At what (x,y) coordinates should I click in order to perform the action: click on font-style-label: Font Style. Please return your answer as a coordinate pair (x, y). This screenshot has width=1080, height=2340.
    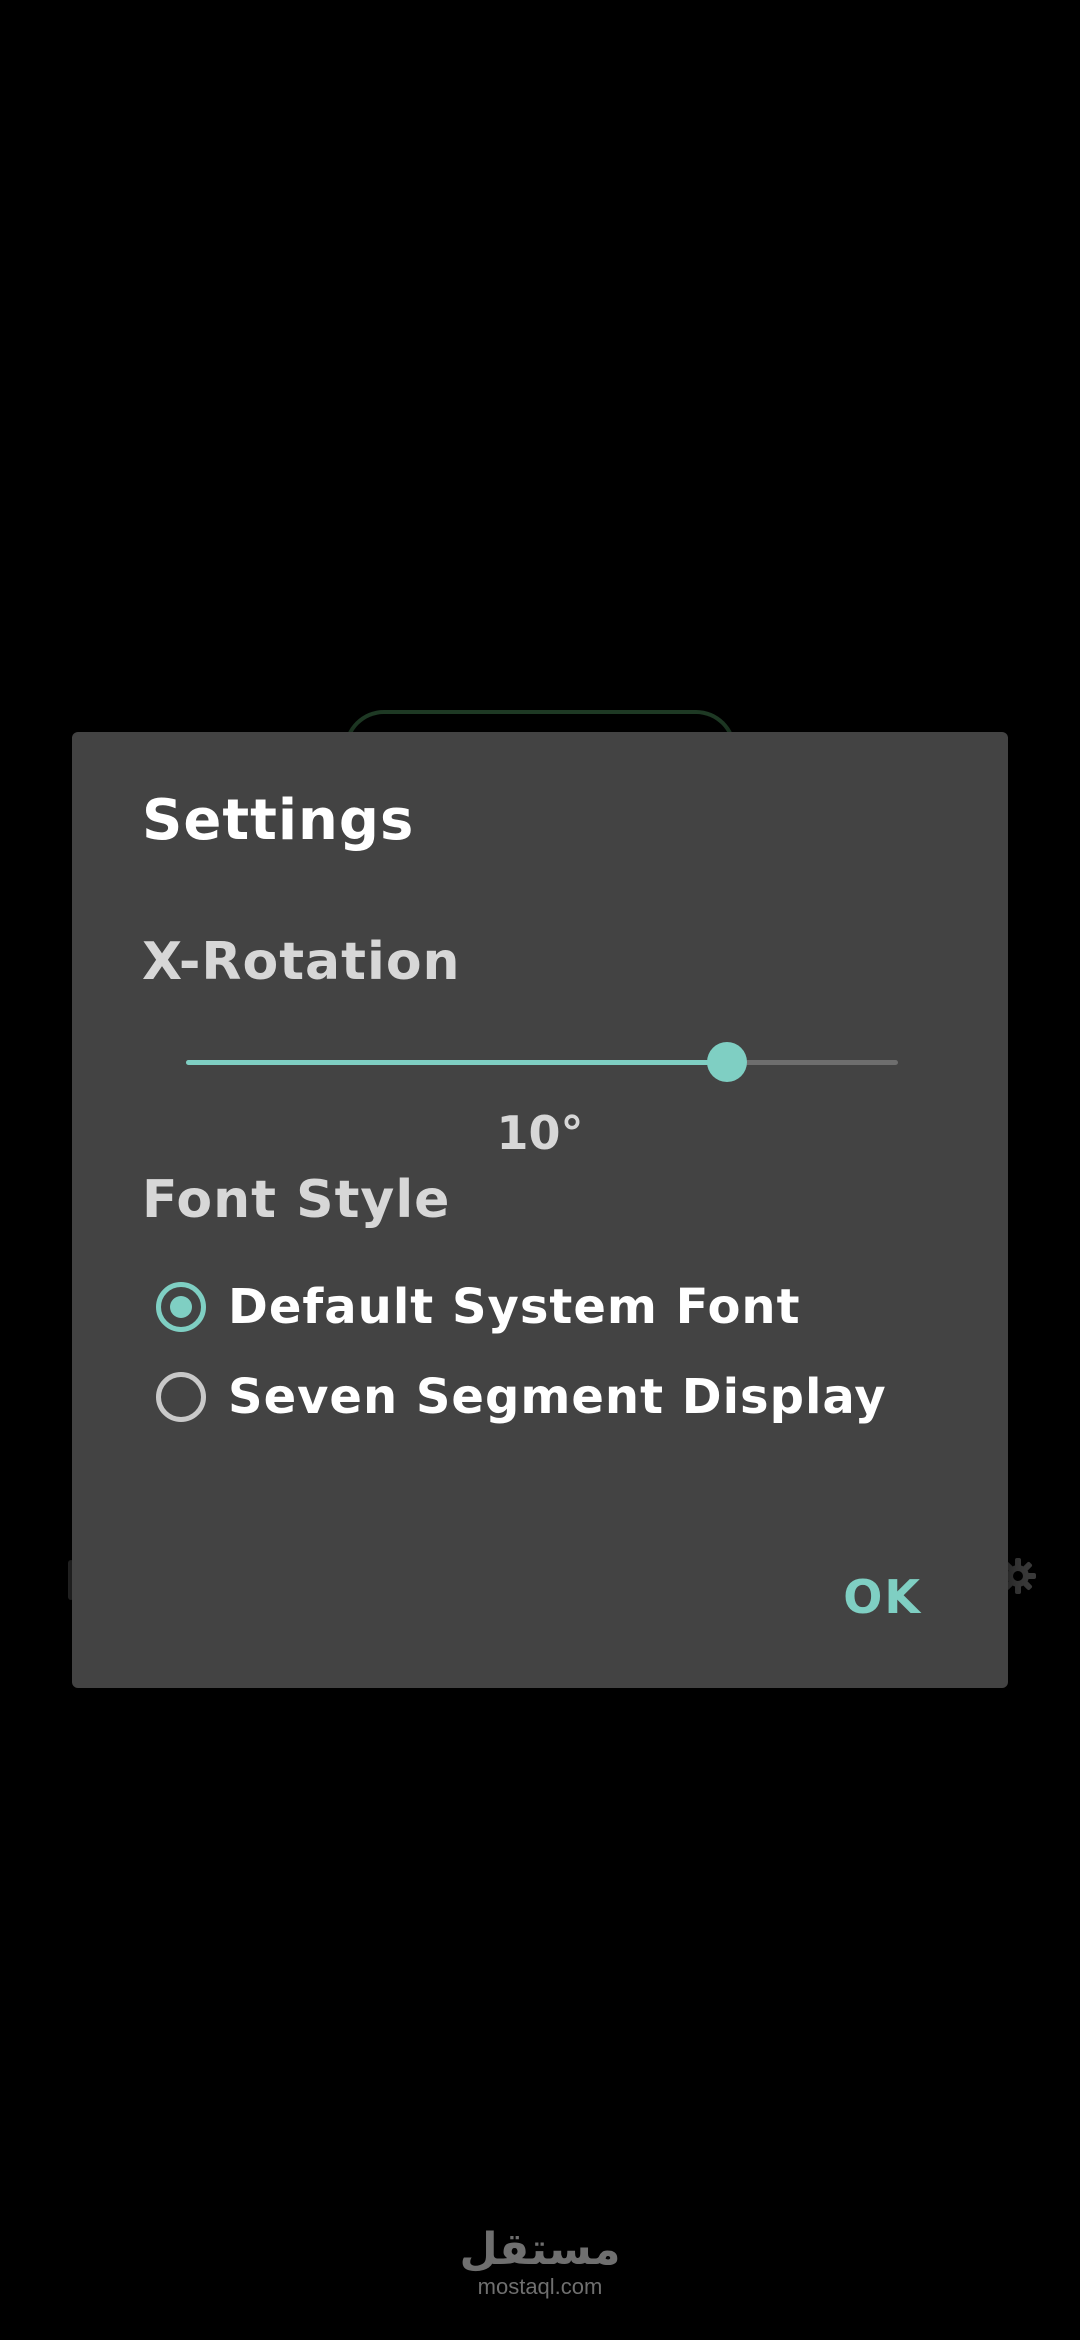
    Looking at the image, I should click on (296, 1200).